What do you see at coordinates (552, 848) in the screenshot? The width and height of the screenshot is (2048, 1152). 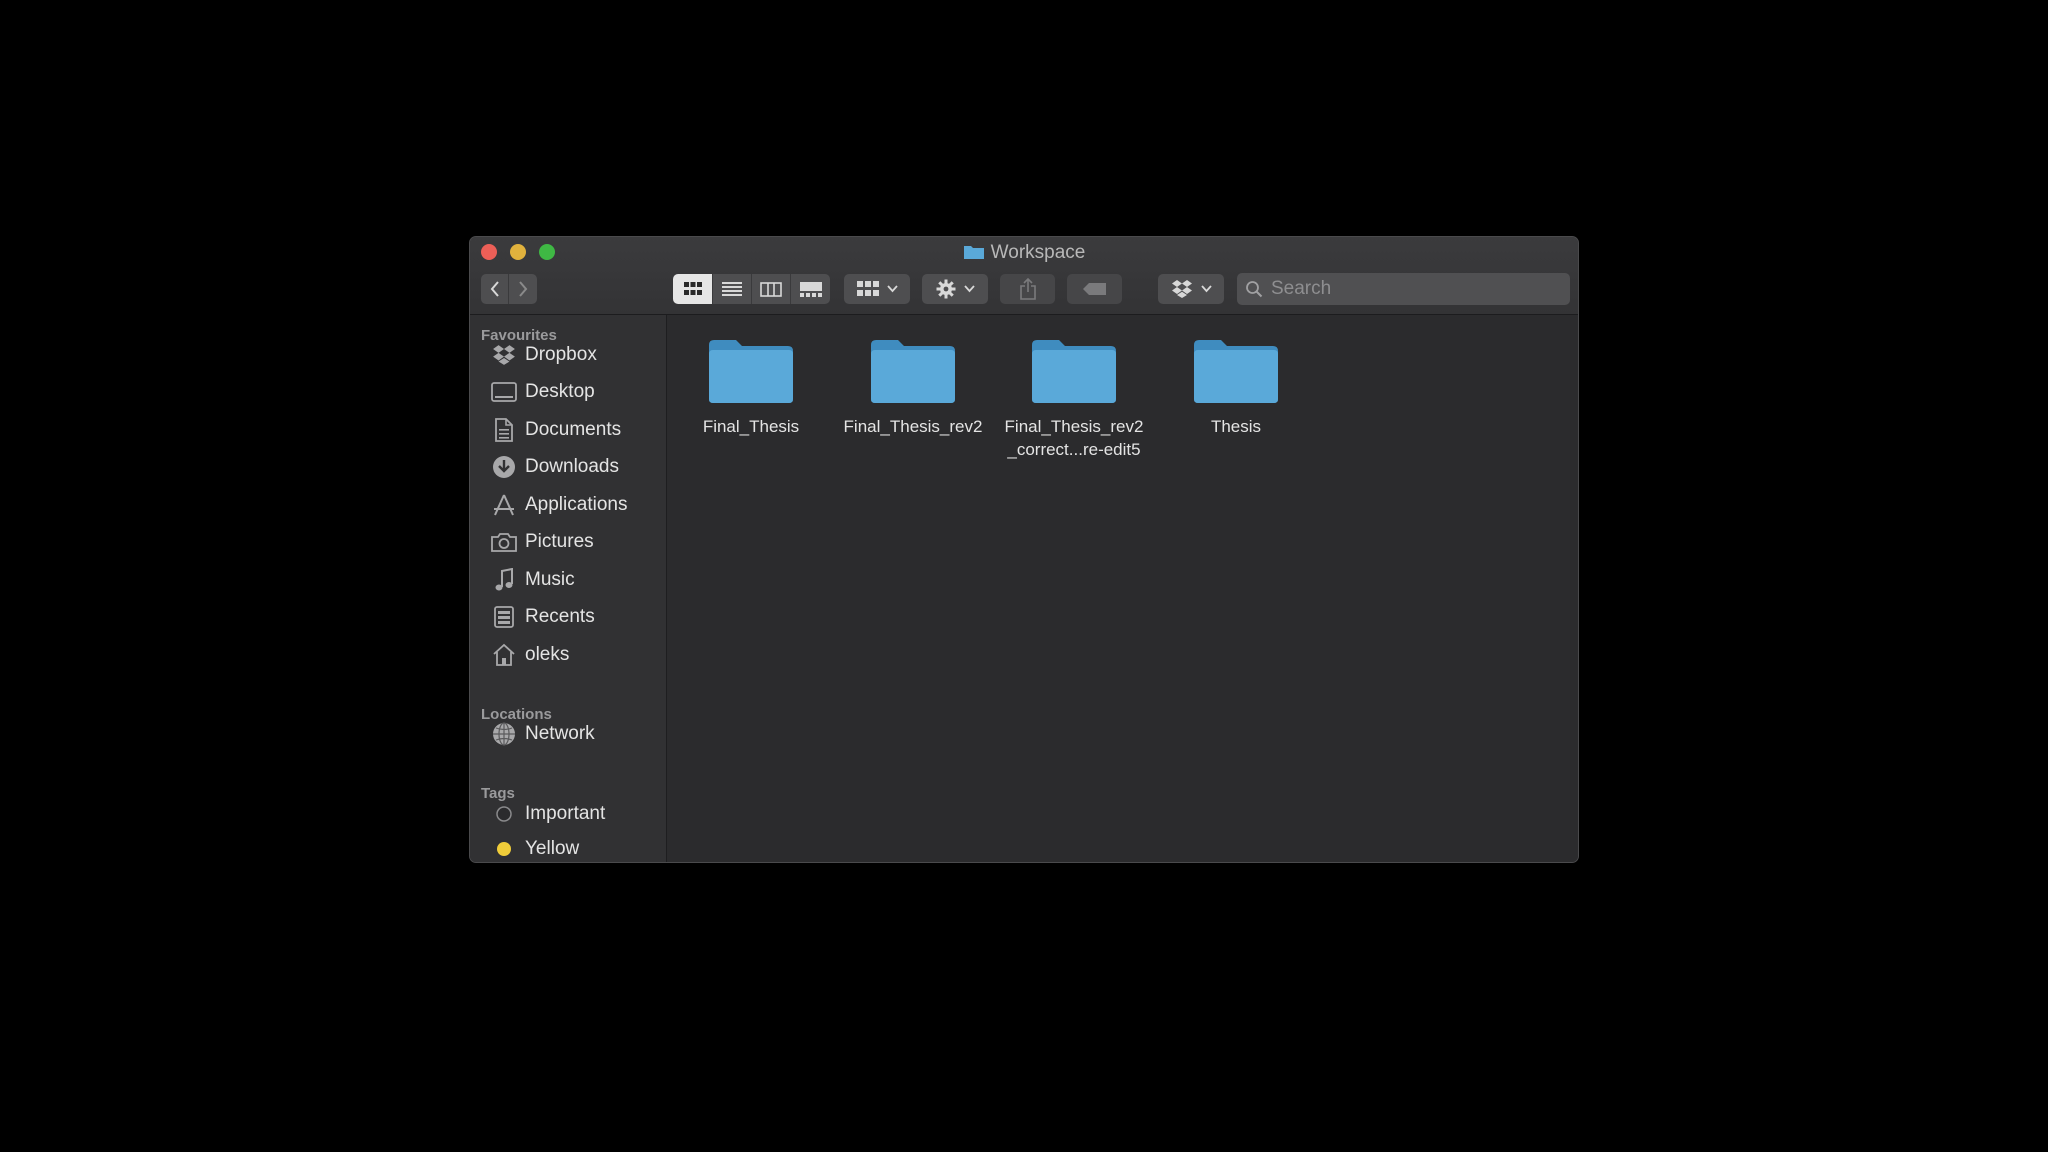 I see `sidebar-item-label: Yellow` at bounding box center [552, 848].